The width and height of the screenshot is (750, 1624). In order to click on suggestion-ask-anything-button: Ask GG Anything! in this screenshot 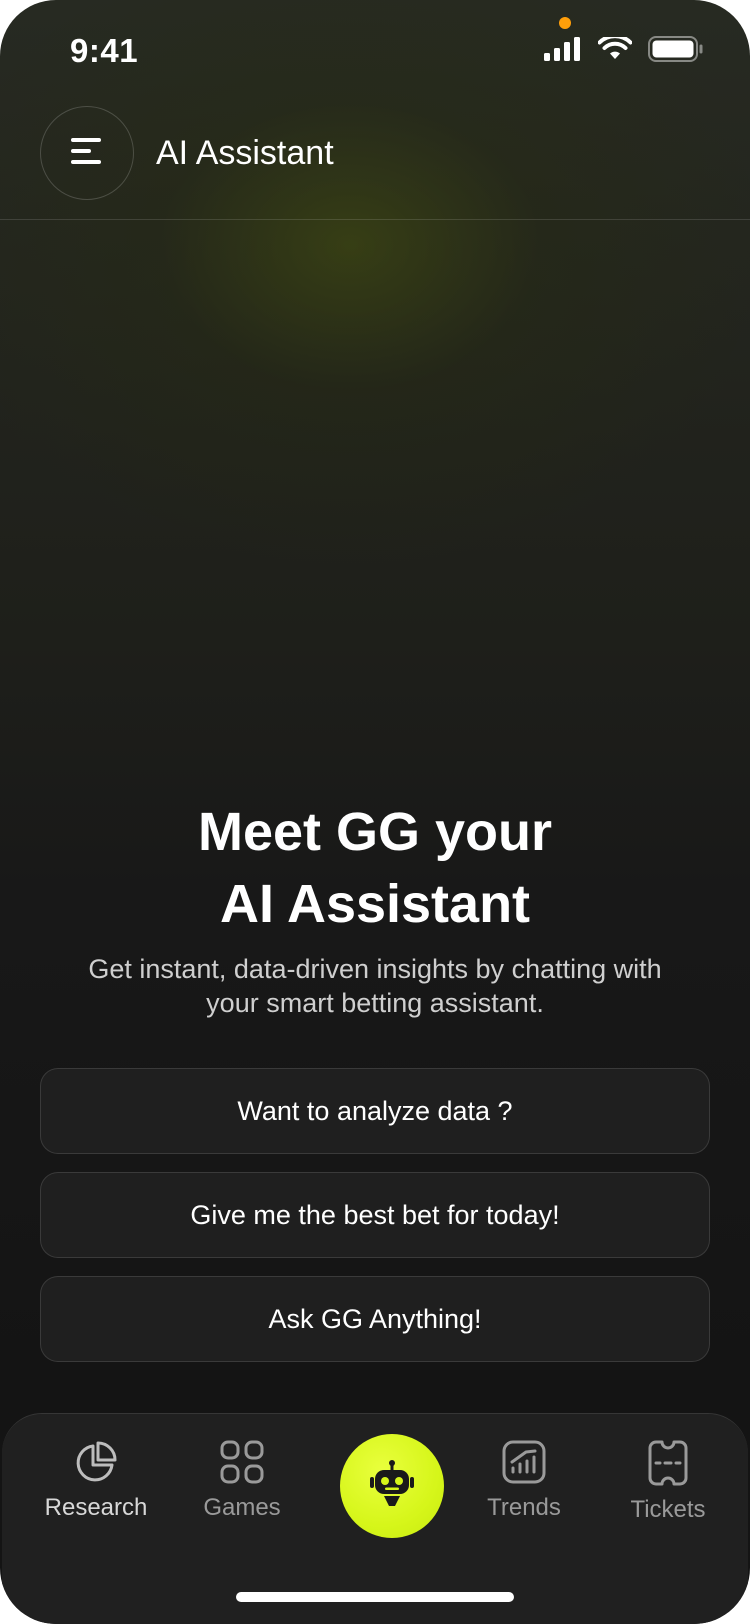, I will do `click(375, 1319)`.